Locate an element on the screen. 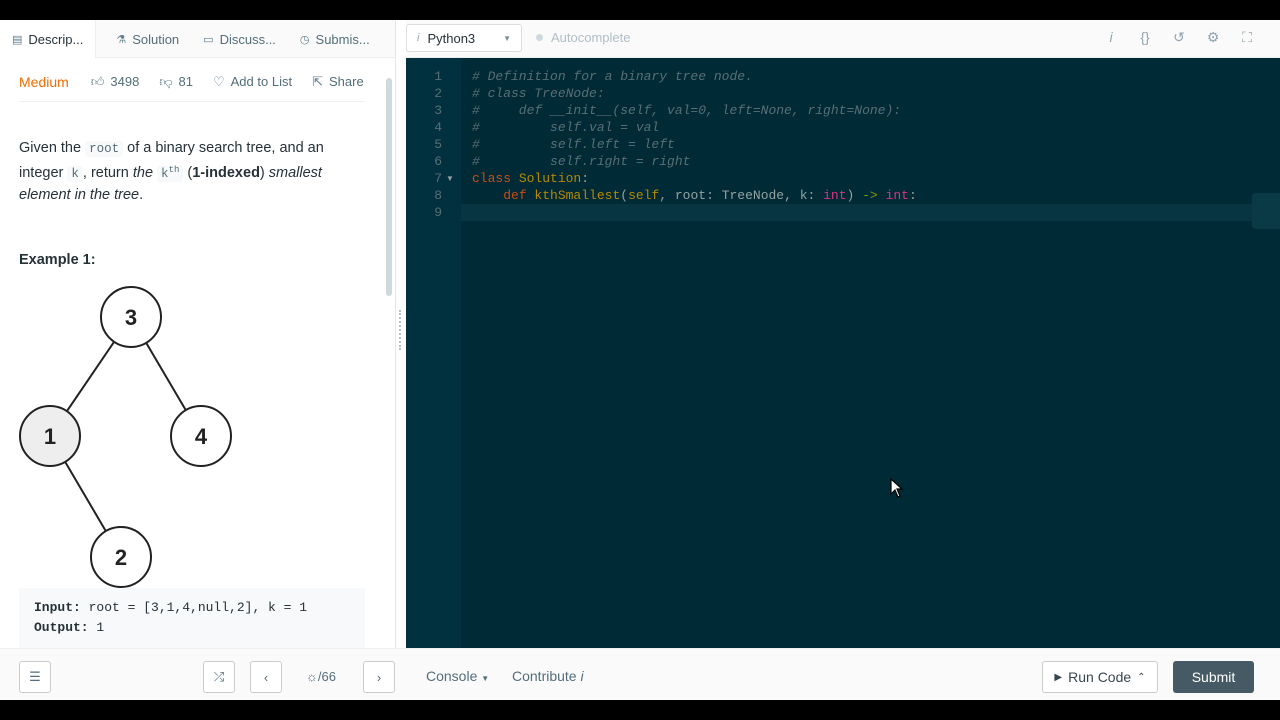 This screenshot has height=720, width=1280. console-button: Console ▼ is located at coordinates (457, 676).